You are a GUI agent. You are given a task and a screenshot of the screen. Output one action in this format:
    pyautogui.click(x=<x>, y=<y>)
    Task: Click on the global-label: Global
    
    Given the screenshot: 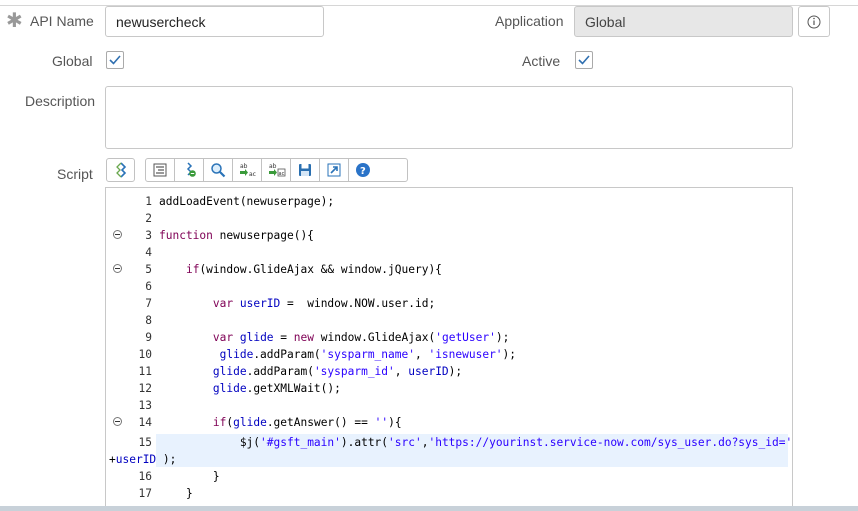 What is the action you would take?
    pyautogui.click(x=72, y=61)
    